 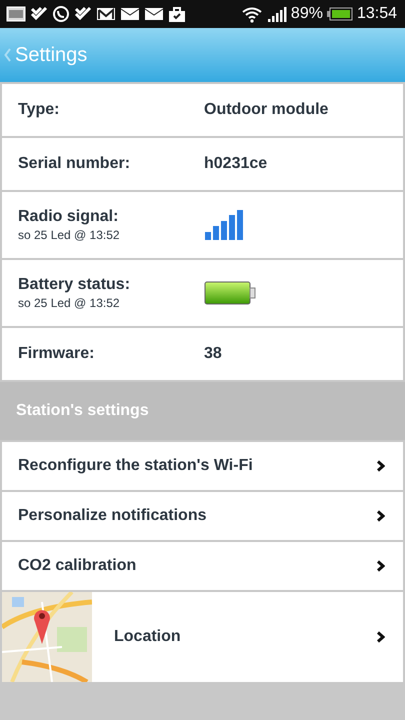 What do you see at coordinates (39, 110) in the screenshot?
I see `field-label: Type:` at bounding box center [39, 110].